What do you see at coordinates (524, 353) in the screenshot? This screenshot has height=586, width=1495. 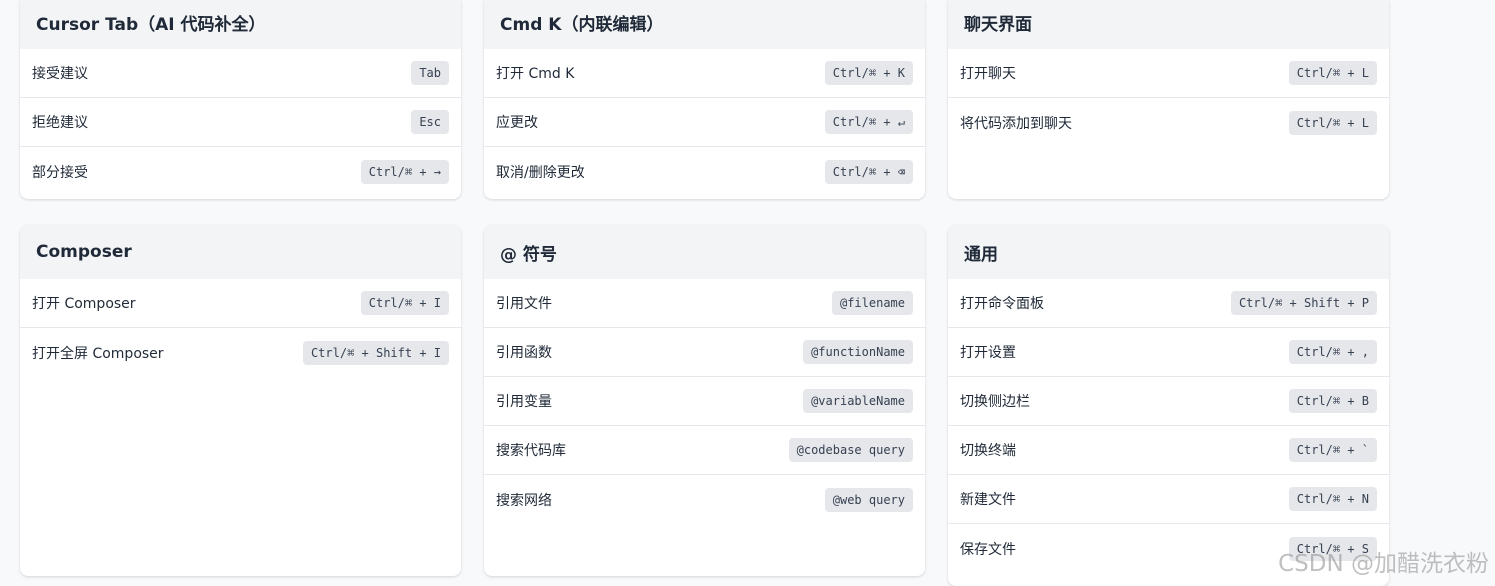 I see `shortcut-label: 引用函数` at bounding box center [524, 353].